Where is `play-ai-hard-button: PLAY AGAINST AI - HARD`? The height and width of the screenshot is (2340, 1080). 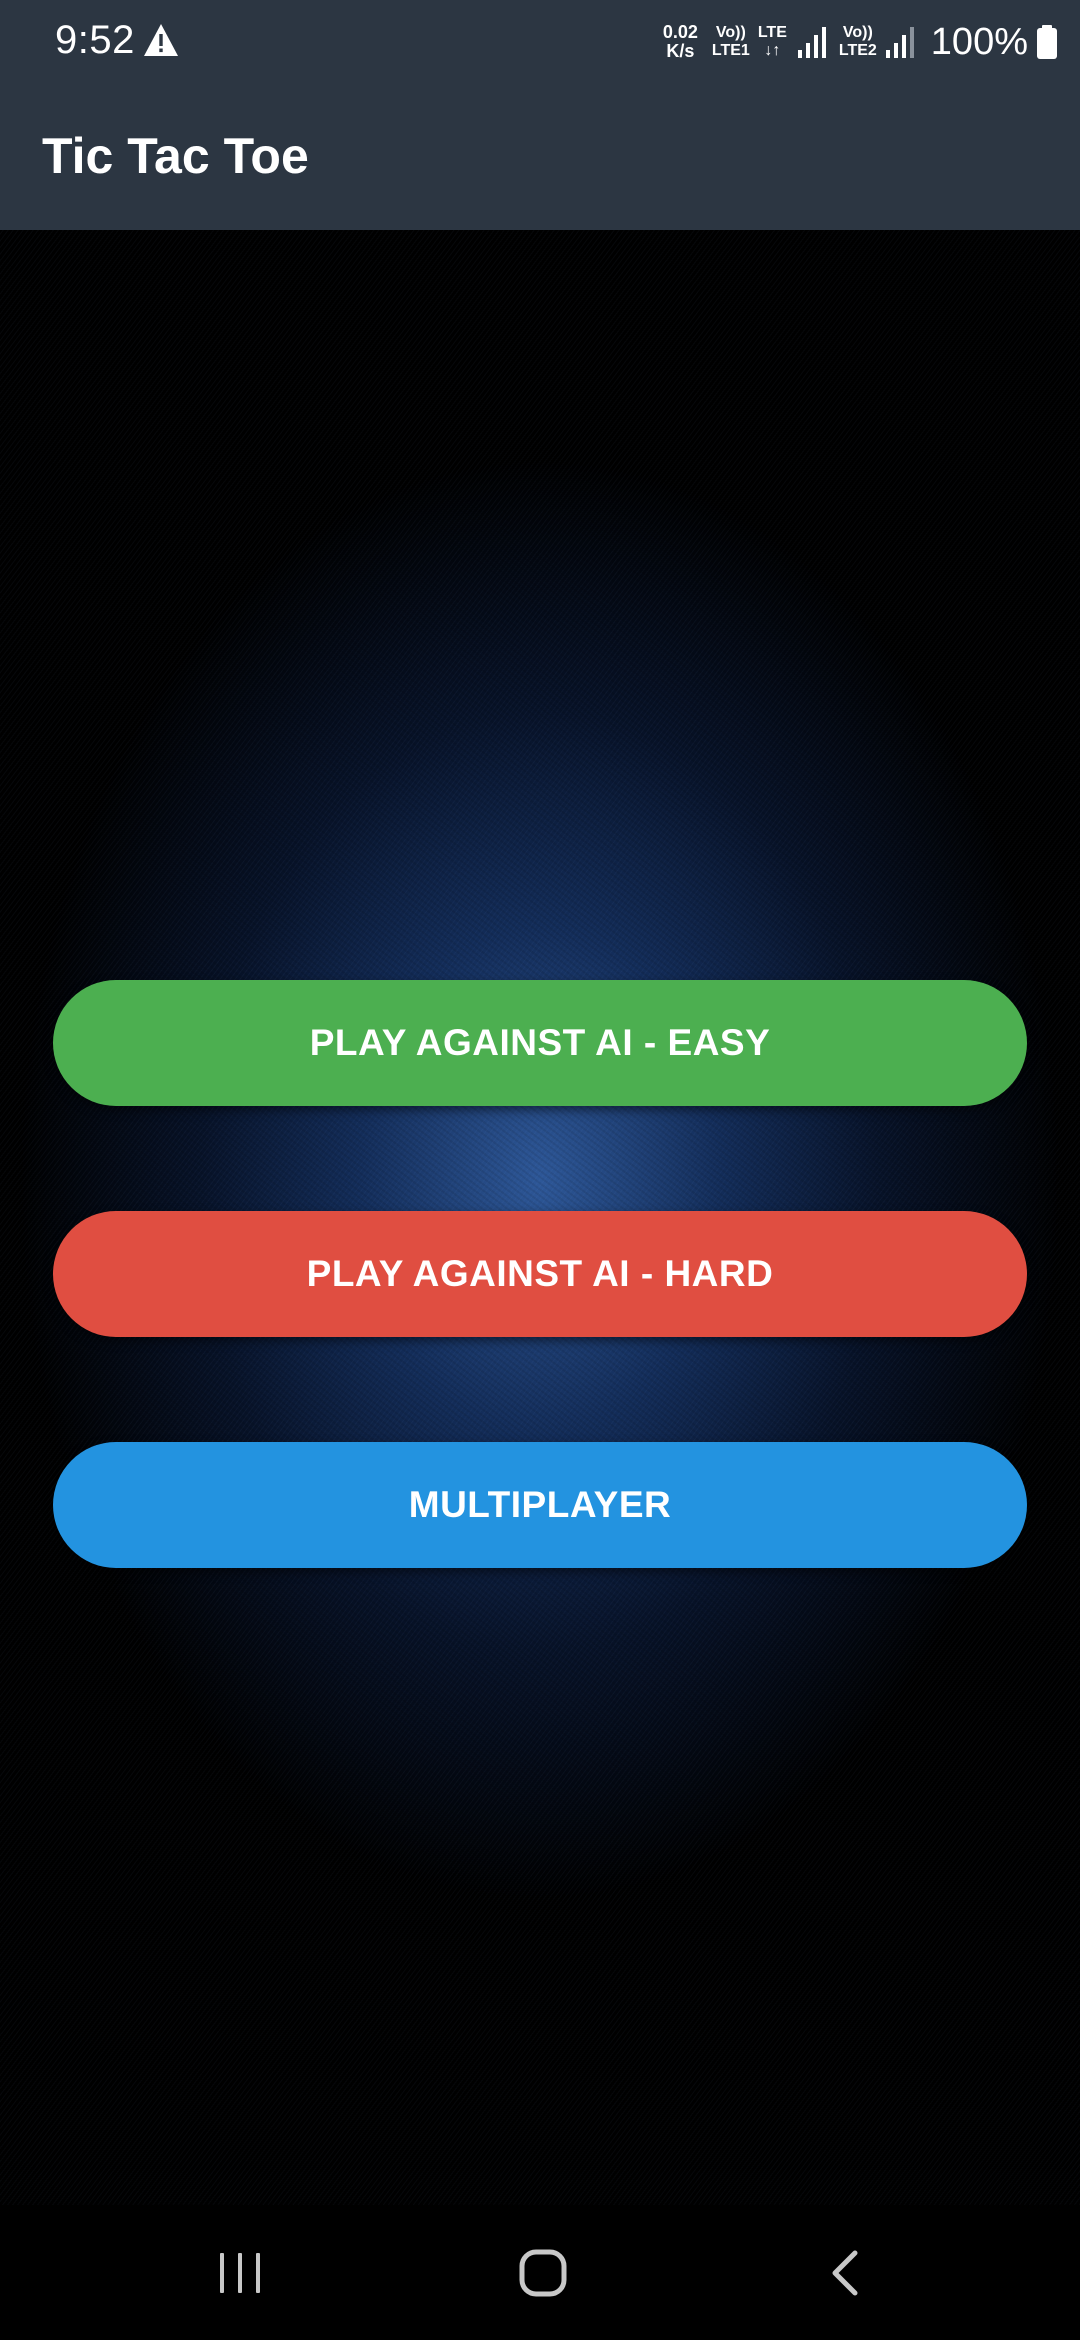
play-ai-hard-button: PLAY AGAINST AI - HARD is located at coordinates (540, 1274).